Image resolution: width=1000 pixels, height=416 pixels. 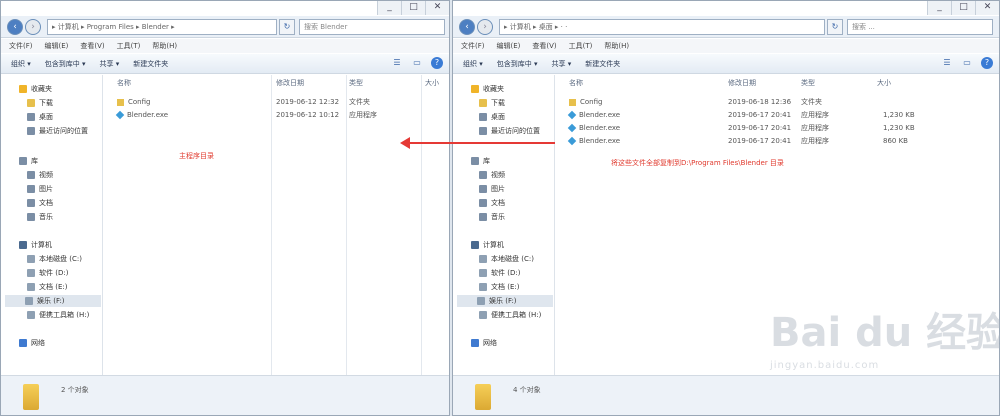 I want to click on download-folder-icon, so click(x=483, y=103).